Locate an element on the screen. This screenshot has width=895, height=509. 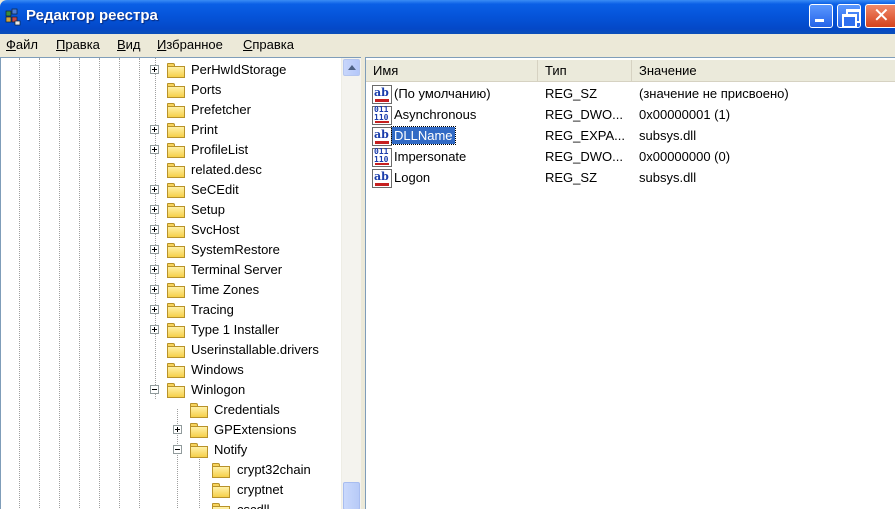
value-row-selected: DLLName REG_EXPA... subsys.dll is located at coordinates (630, 136).